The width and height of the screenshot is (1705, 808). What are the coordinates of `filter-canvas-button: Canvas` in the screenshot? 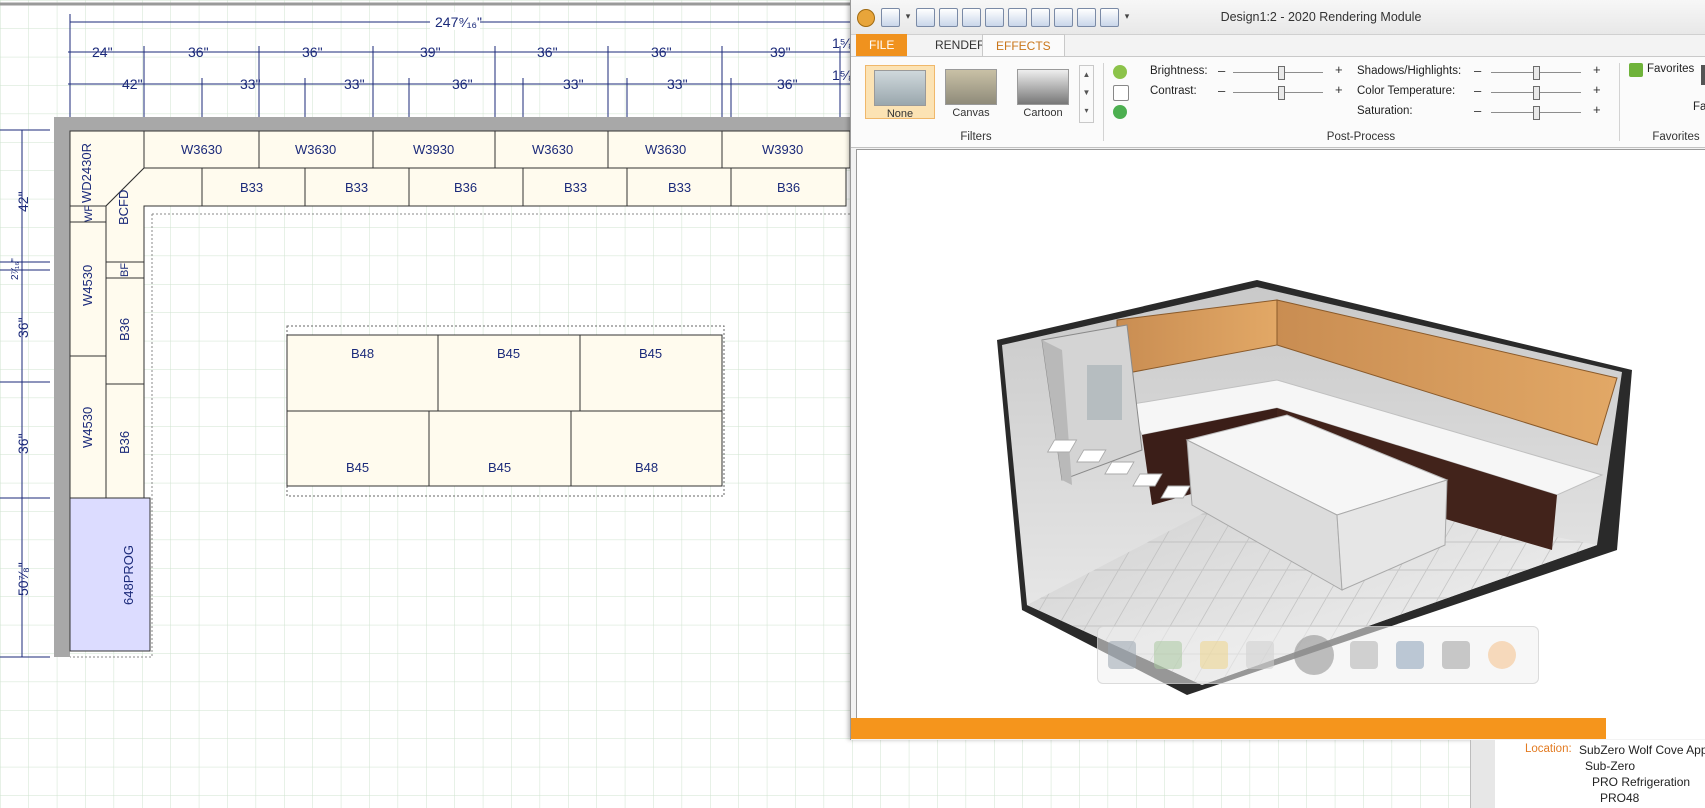 It's located at (971, 92).